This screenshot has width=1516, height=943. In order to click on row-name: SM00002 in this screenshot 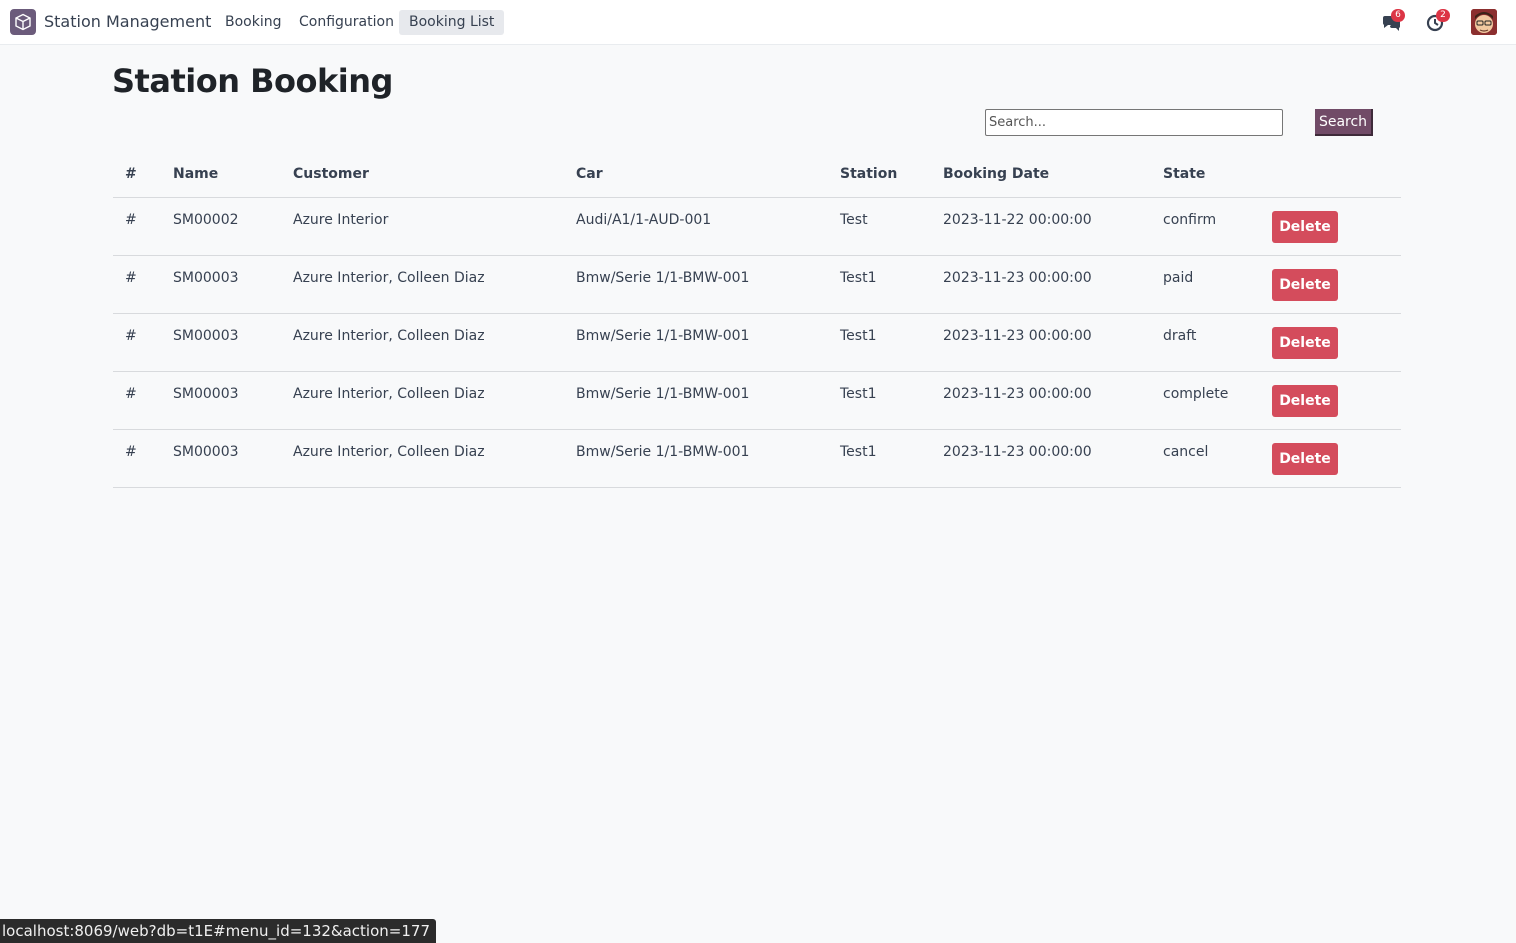, I will do `click(221, 226)`.